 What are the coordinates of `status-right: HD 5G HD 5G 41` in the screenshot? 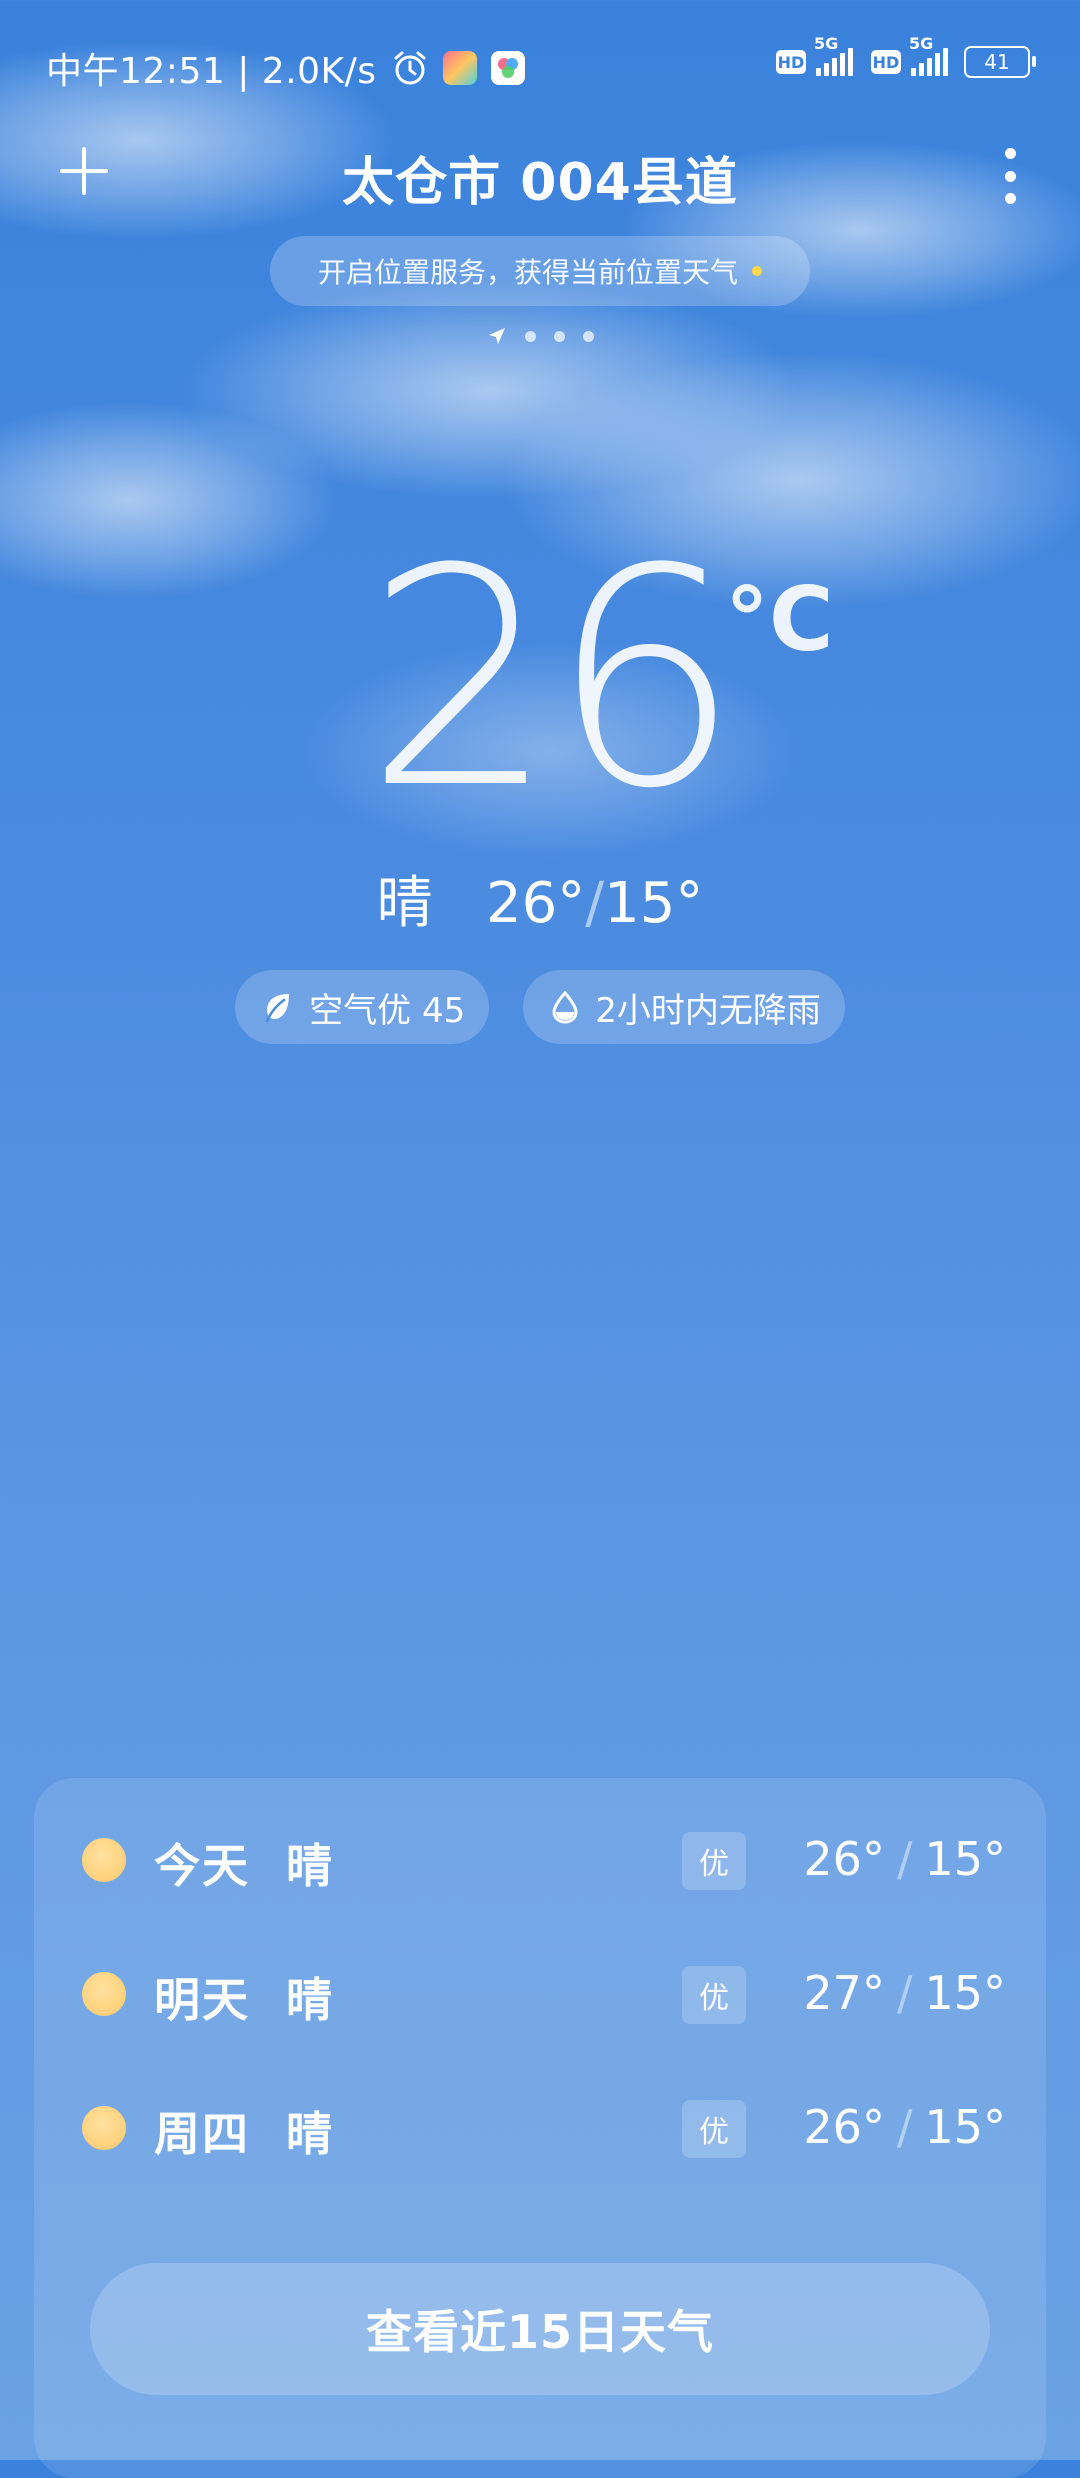 It's located at (906, 56).